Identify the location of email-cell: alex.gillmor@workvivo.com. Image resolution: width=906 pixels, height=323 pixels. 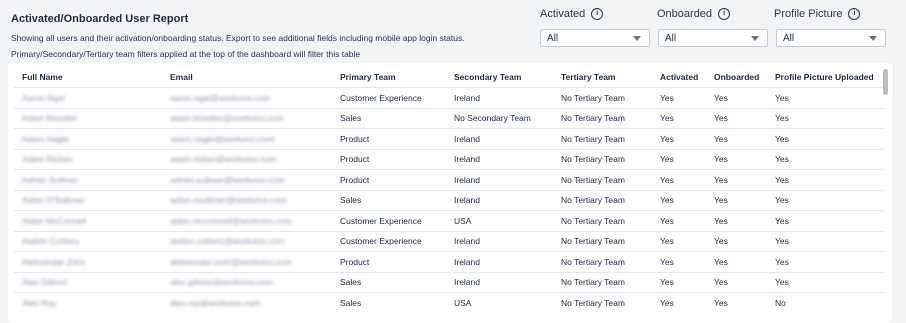
(247, 282).